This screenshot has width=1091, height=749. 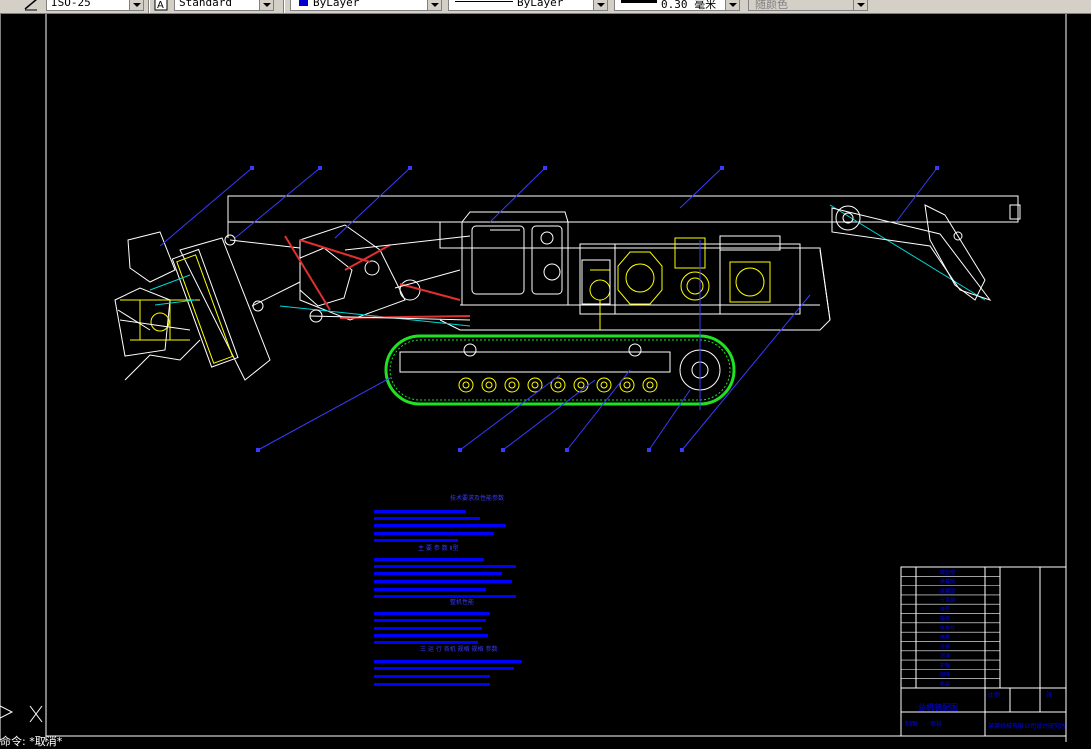 What do you see at coordinates (808, 5) in the screenshot?
I see `plotstyle-dropdown: 随颜色` at bounding box center [808, 5].